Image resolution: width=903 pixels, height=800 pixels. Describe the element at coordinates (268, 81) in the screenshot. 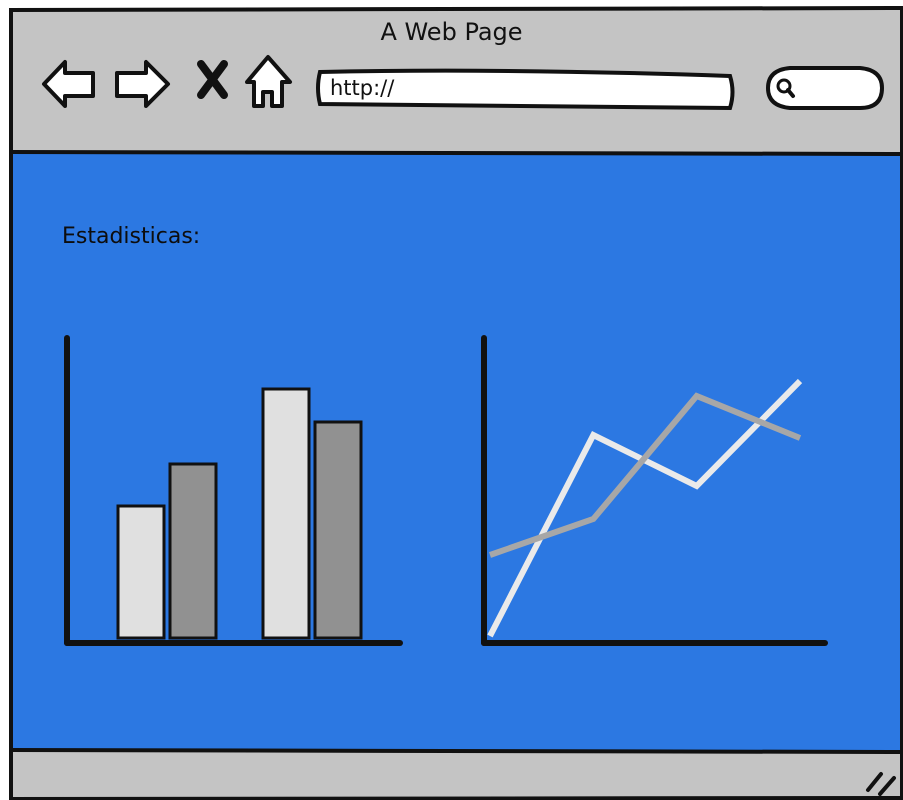

I see `home-icon` at that location.